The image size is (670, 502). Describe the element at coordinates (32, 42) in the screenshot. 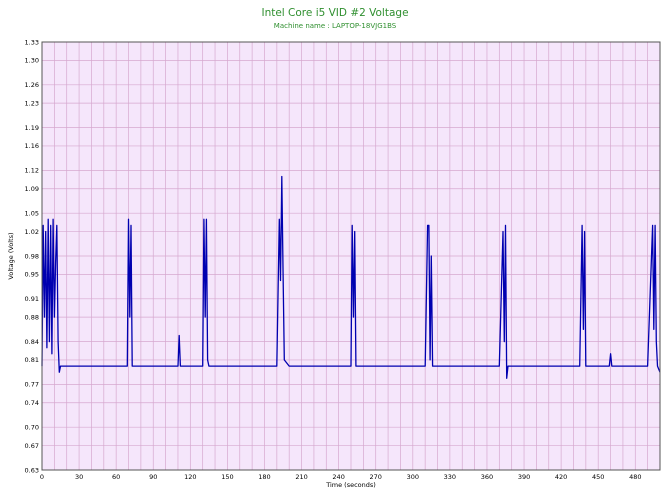

I see `y-tick-label: 1.33` at that location.